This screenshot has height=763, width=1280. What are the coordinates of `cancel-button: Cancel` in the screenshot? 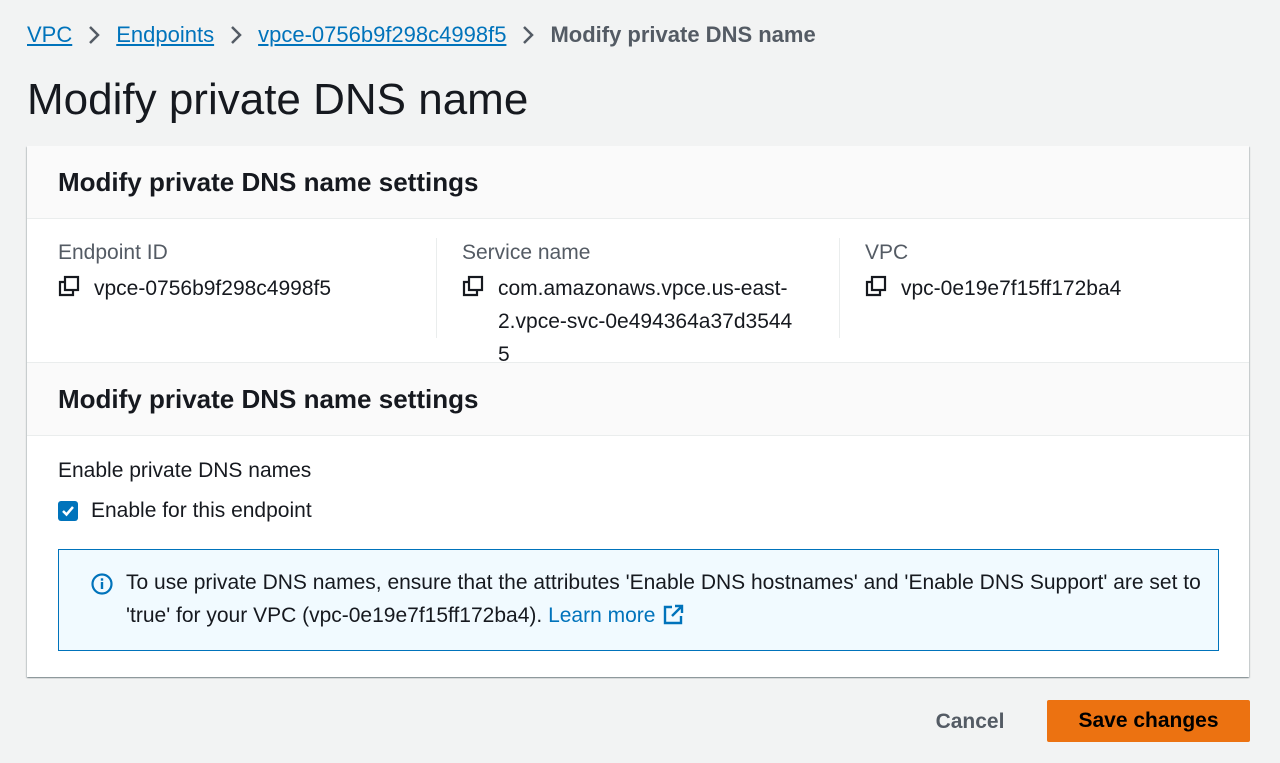 It's located at (970, 722).